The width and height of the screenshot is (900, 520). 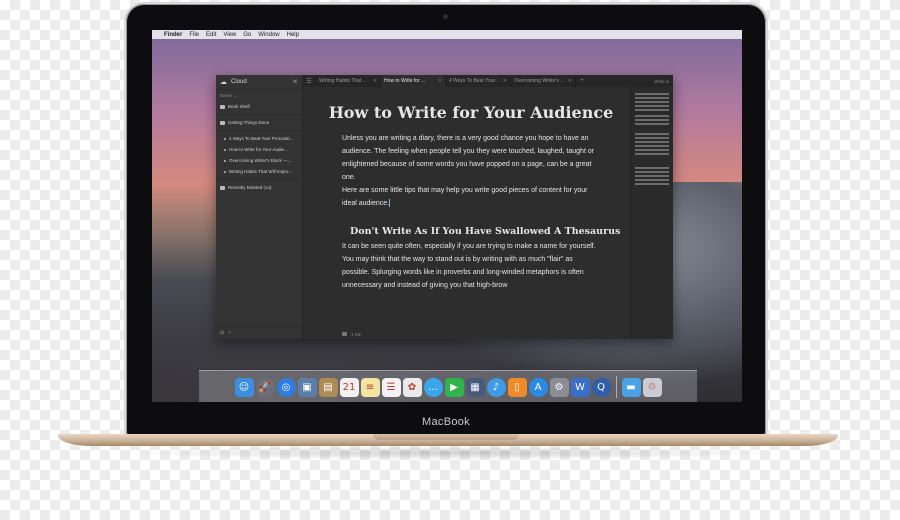 What do you see at coordinates (543, 81) in the screenshot?
I see `tab-overcoming: Overcoming Writer's ... ✕` at bounding box center [543, 81].